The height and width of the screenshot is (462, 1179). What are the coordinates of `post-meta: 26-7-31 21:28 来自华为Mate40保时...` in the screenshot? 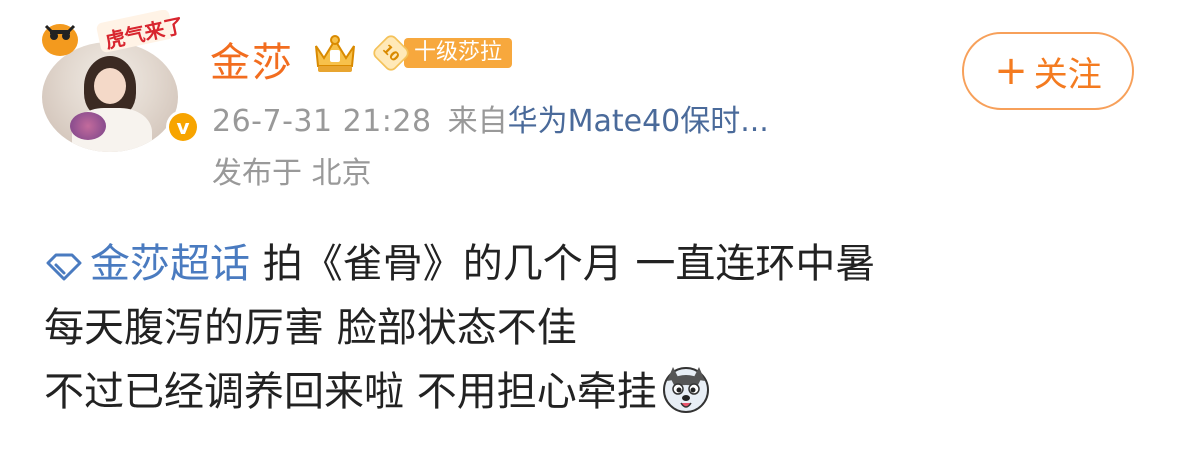 It's located at (490, 118).